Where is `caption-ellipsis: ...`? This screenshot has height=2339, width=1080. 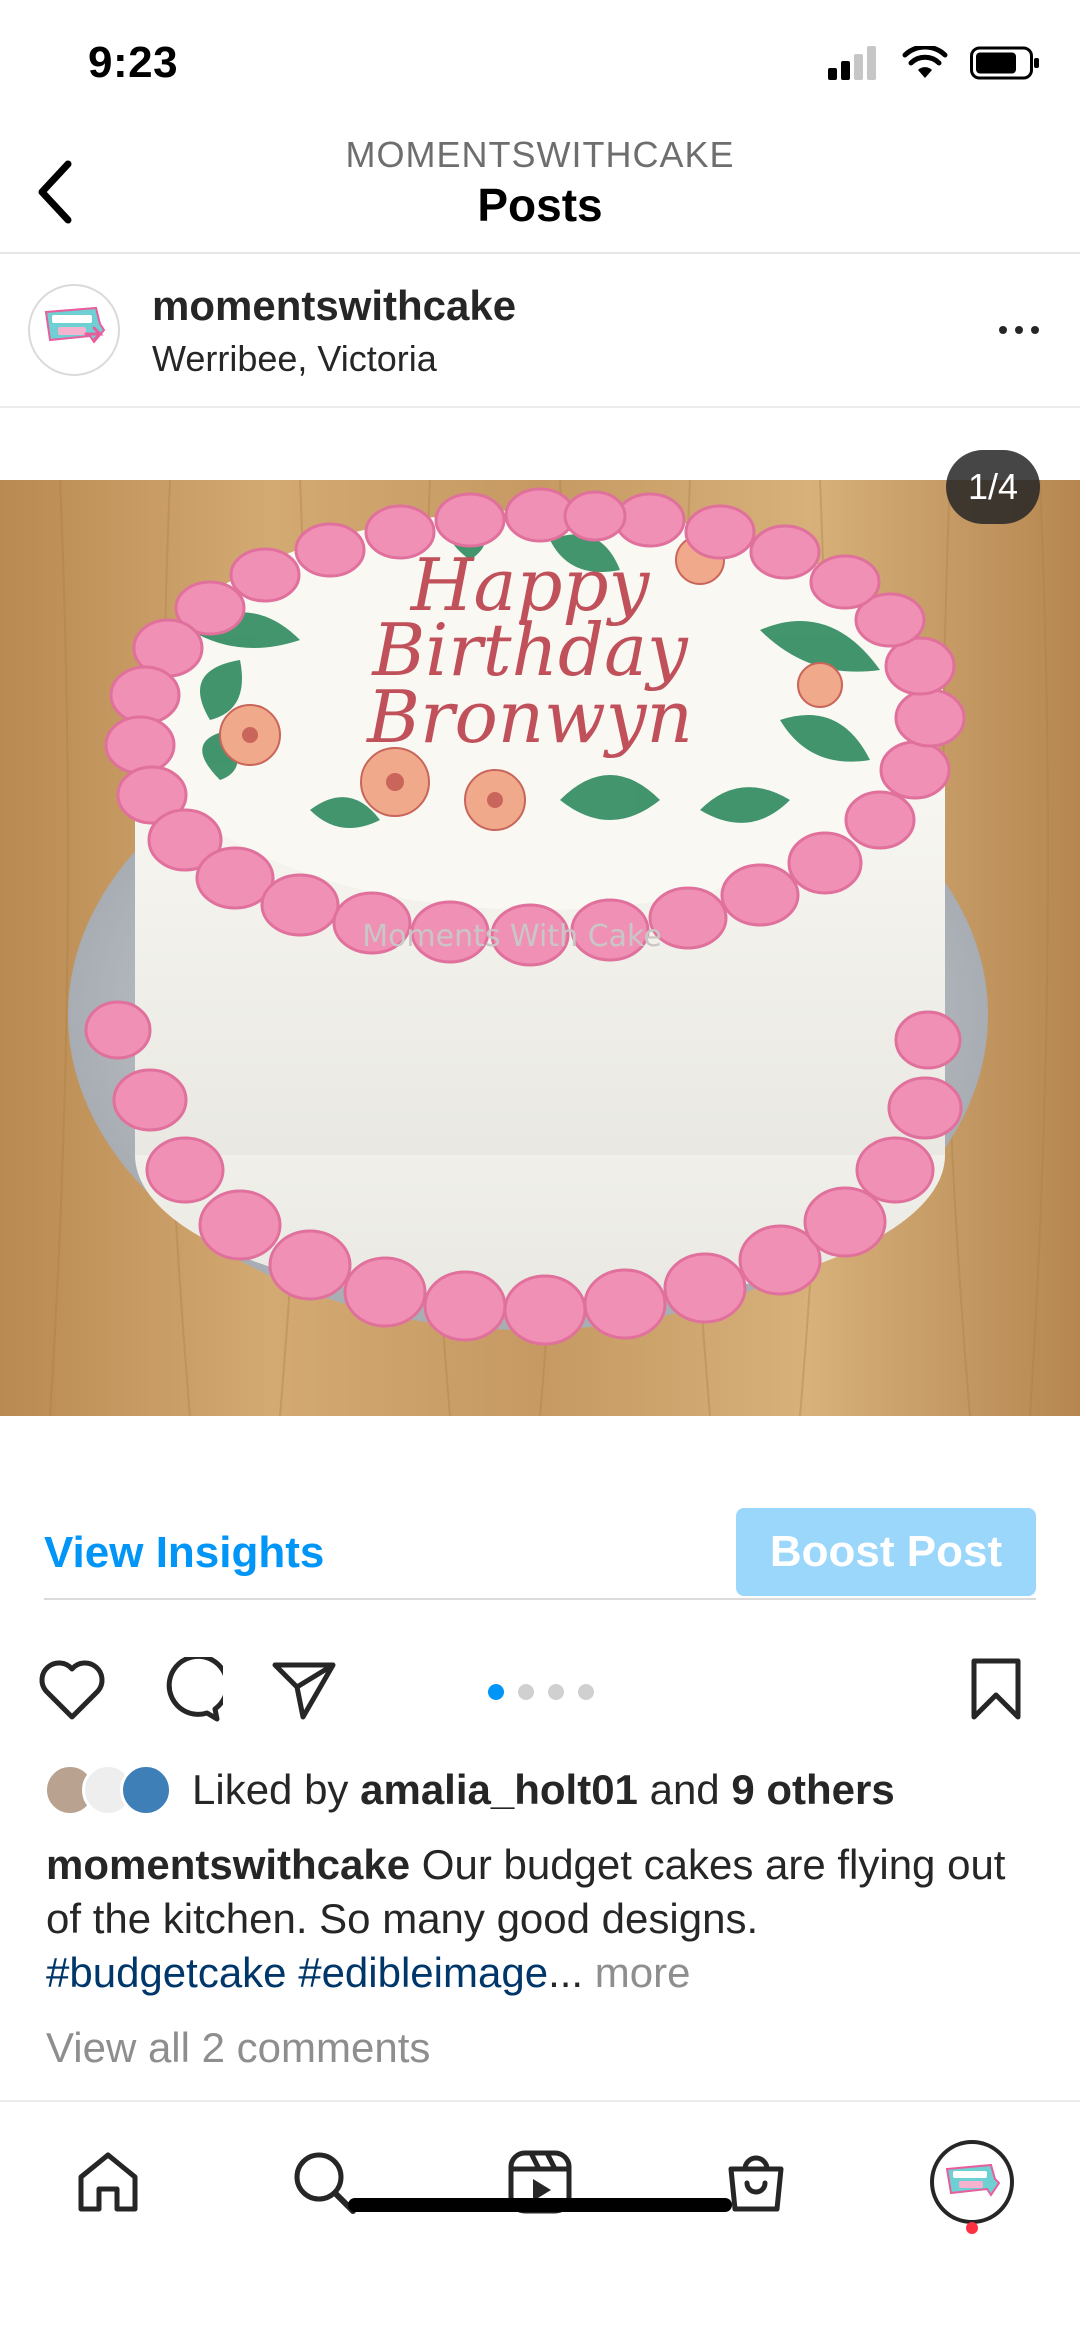 caption-ellipsis: ... is located at coordinates (566, 1972).